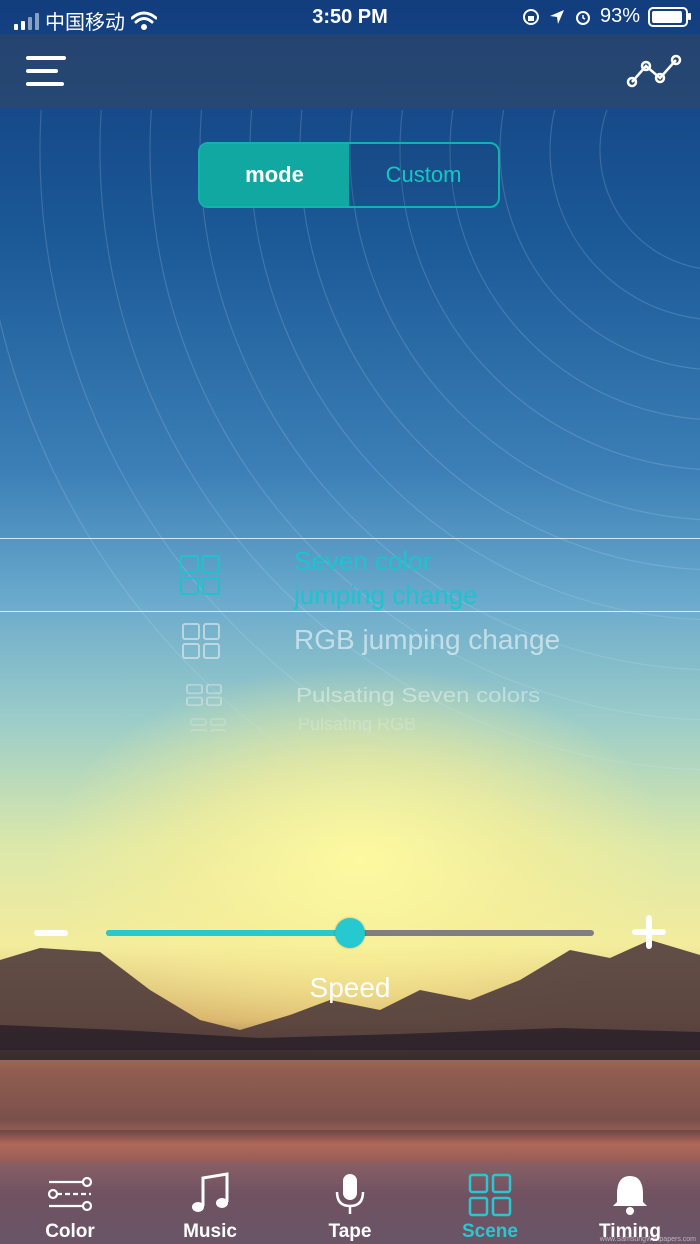 This screenshot has width=700, height=1244. I want to click on picker-item-label: Seven color jumping change, so click(386, 578).